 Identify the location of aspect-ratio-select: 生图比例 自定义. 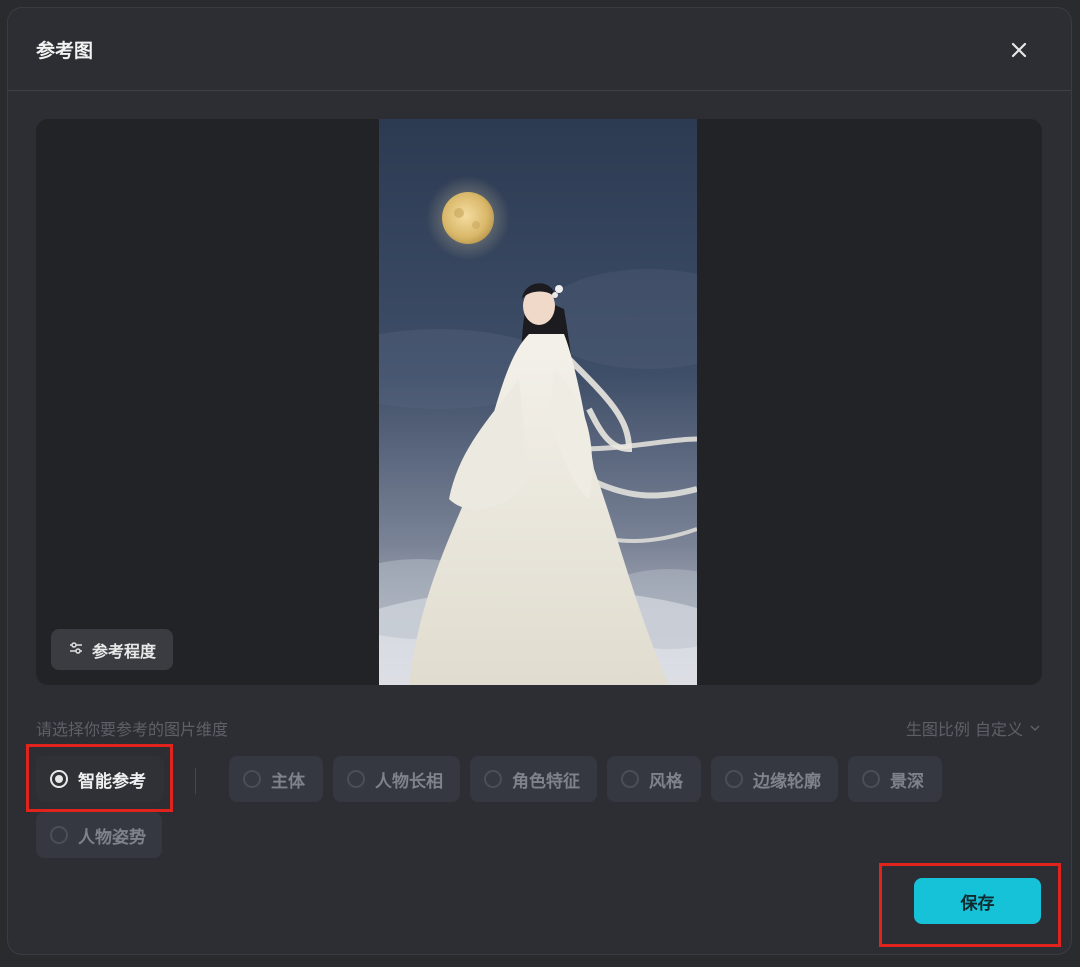
(973, 728).